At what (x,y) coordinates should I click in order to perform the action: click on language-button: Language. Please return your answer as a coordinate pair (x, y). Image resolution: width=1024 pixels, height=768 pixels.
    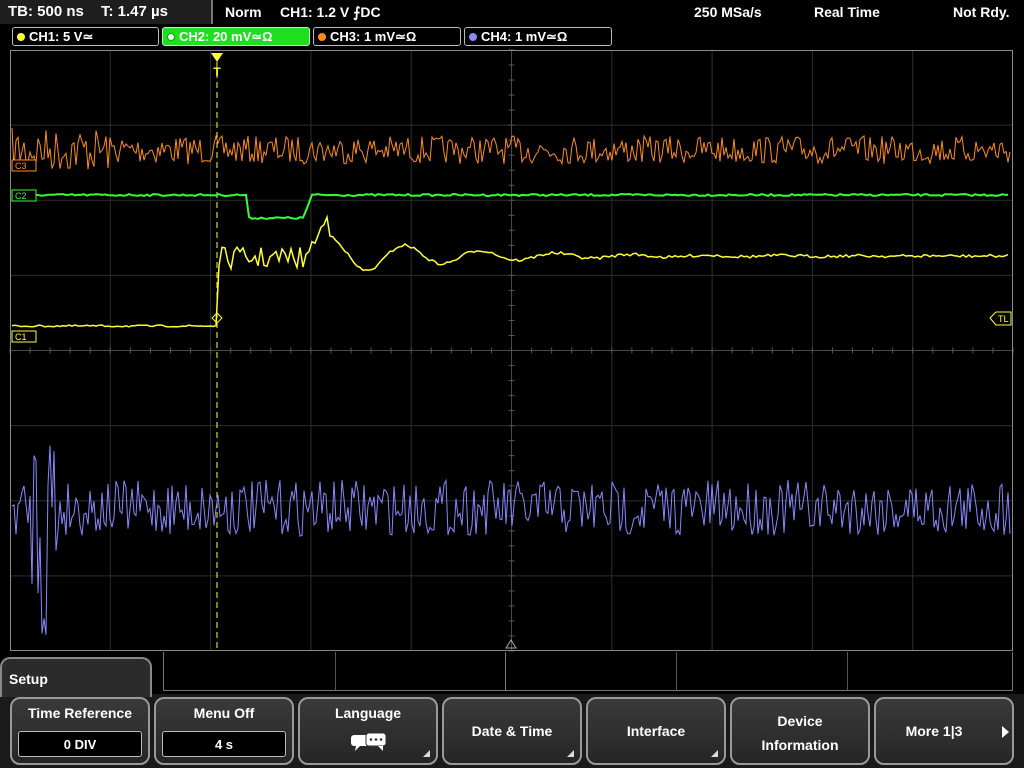
    Looking at the image, I should click on (368, 731).